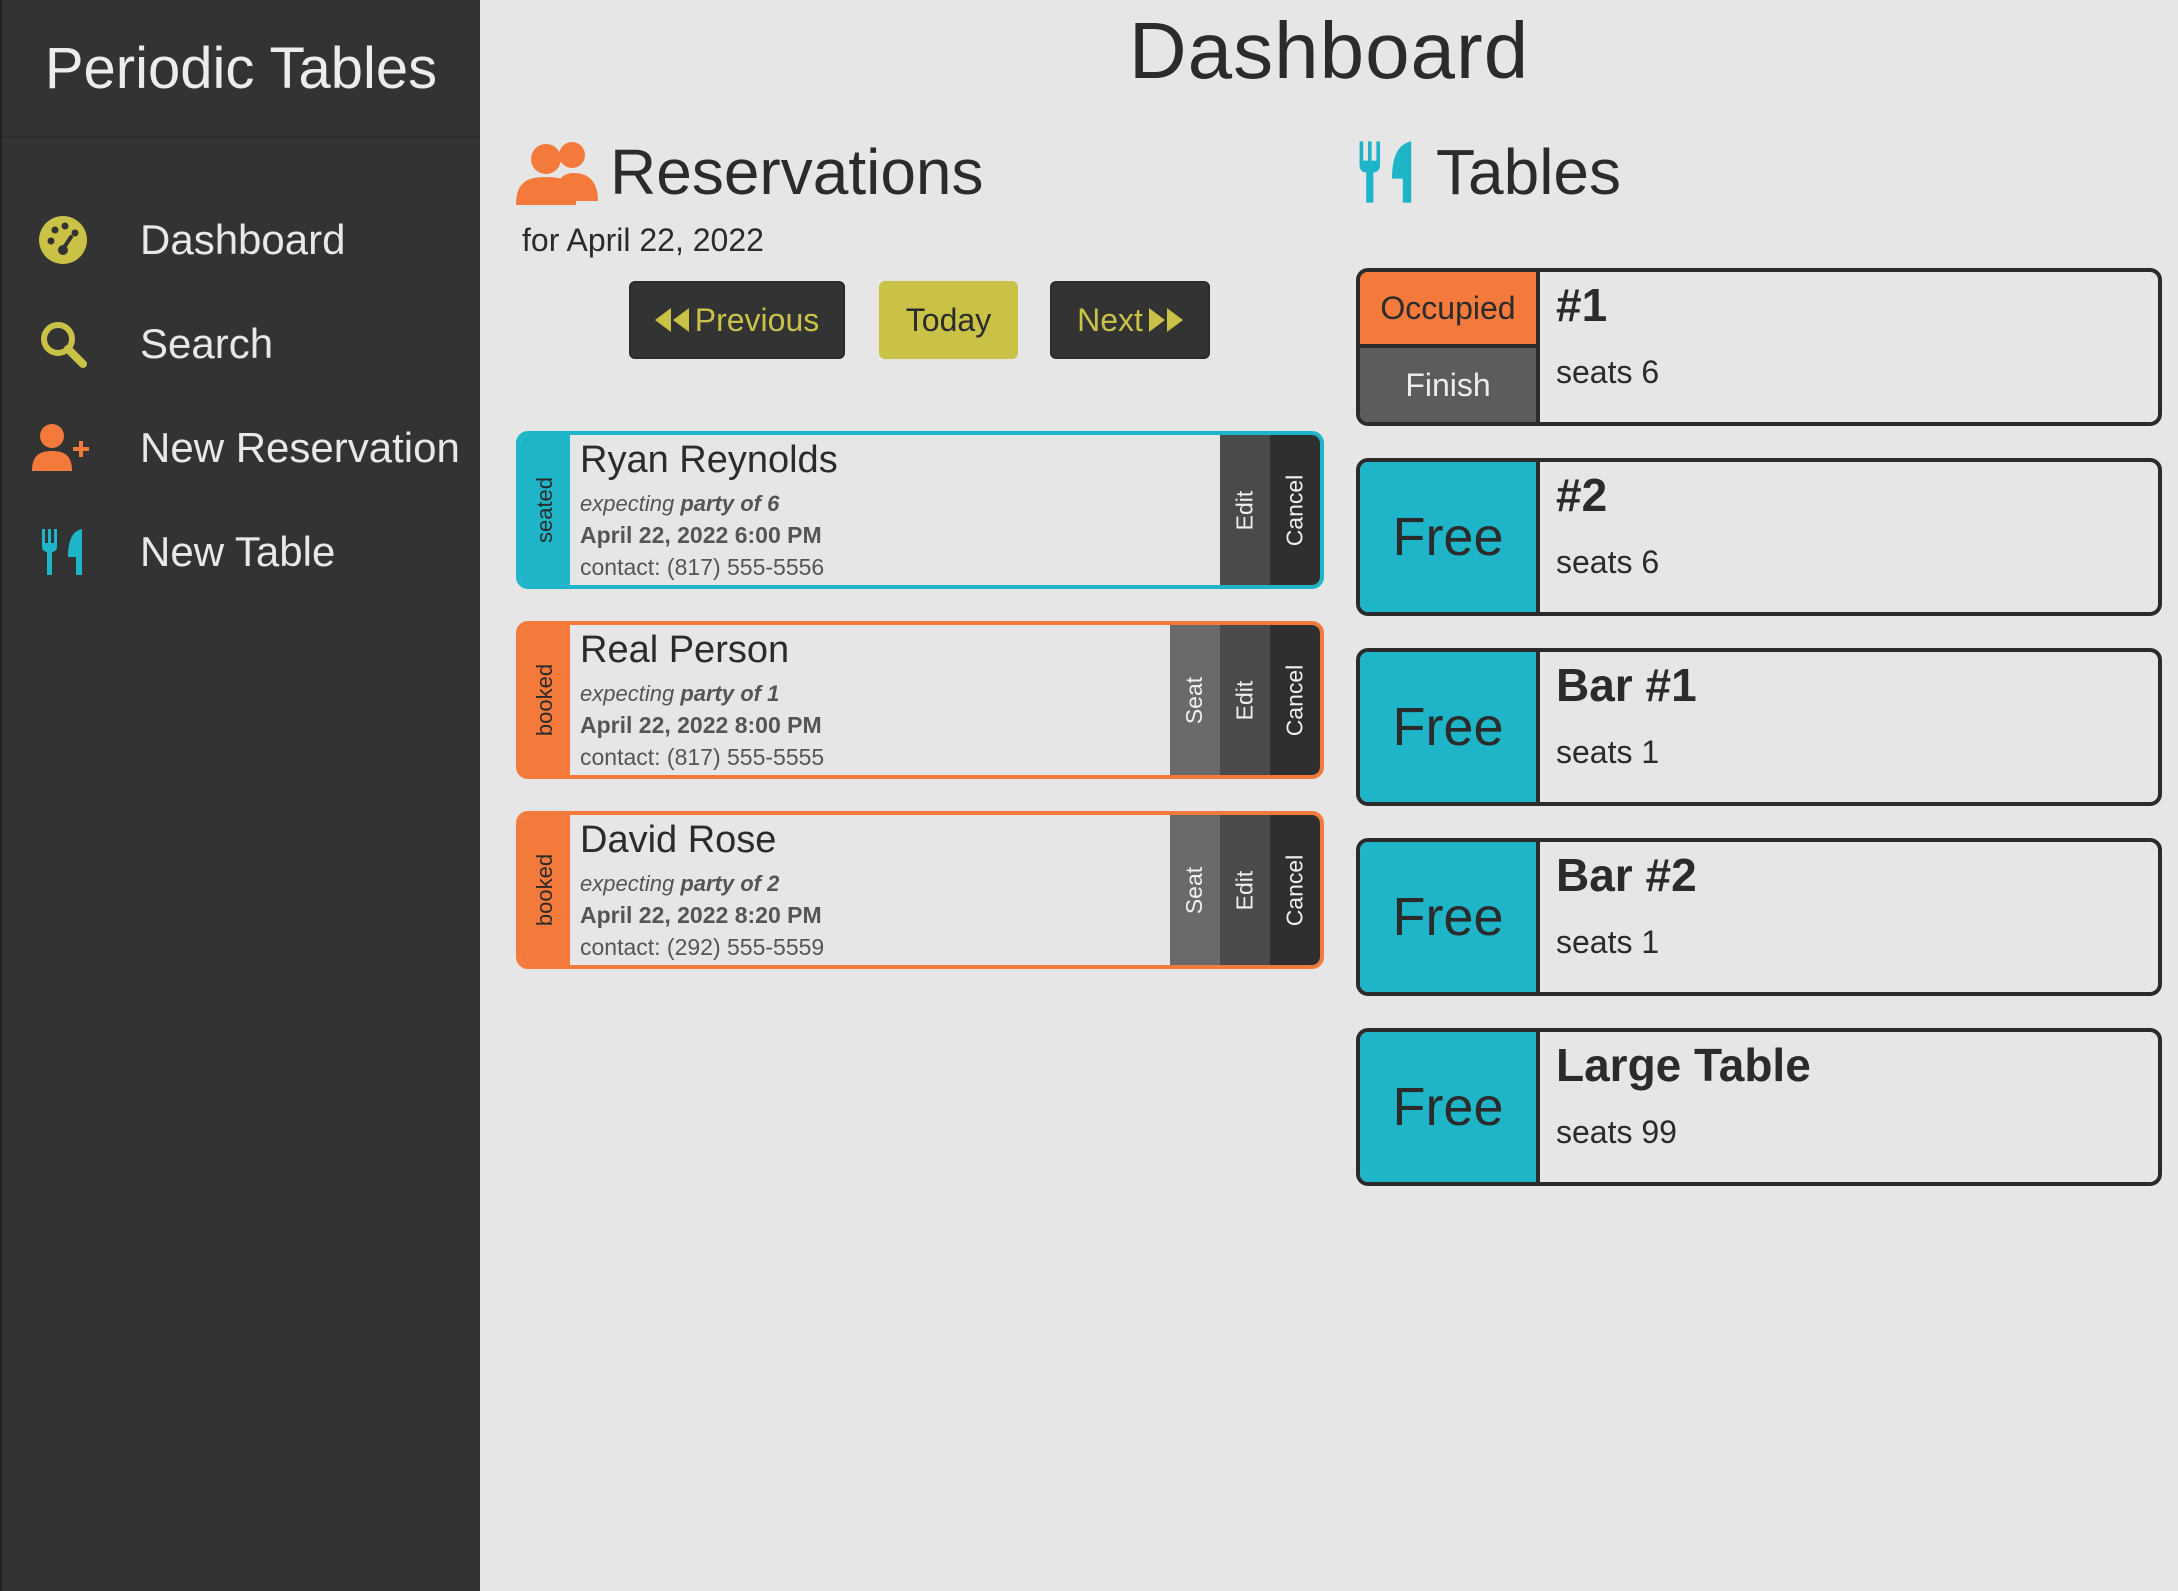  I want to click on table-seats: seats 6, so click(1608, 372).